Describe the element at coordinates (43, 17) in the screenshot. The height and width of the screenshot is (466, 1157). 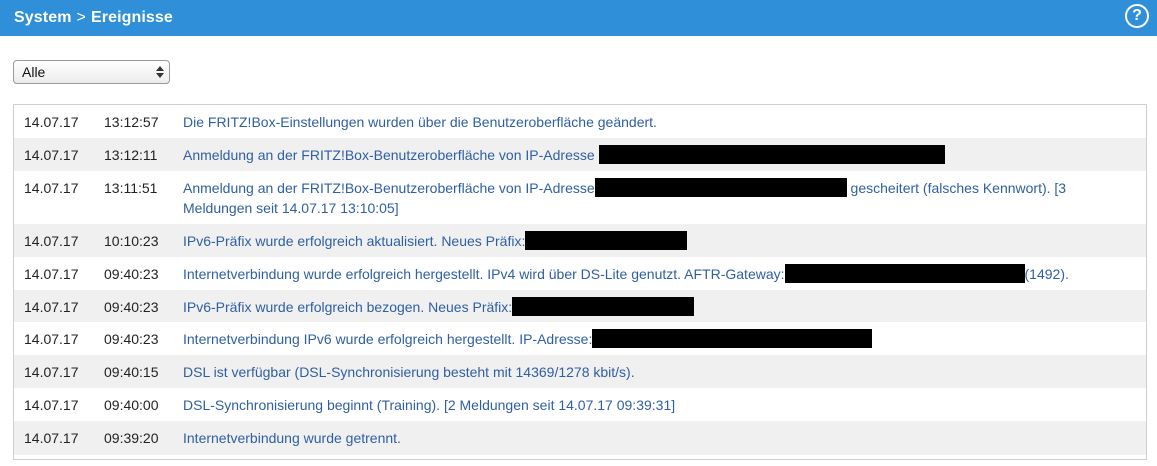
I see `breadcrumb-parent: System` at that location.